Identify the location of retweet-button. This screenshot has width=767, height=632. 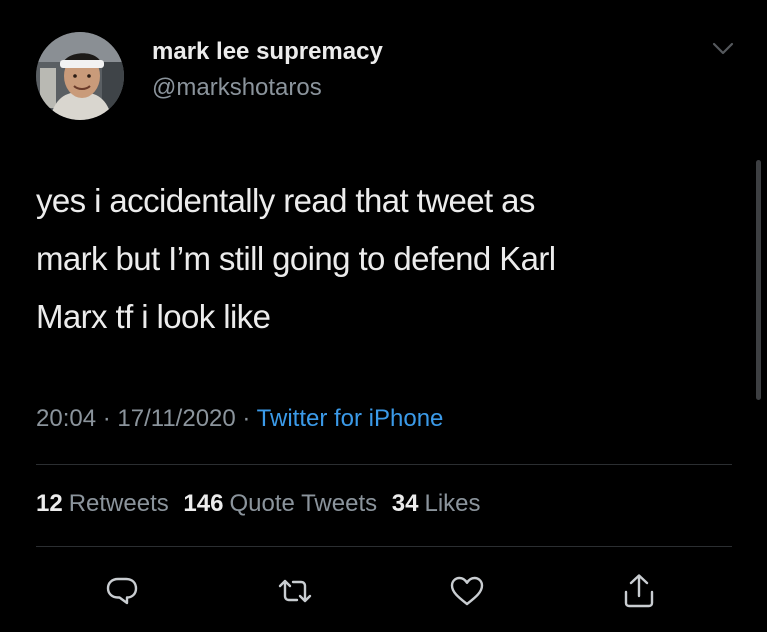
(295, 591).